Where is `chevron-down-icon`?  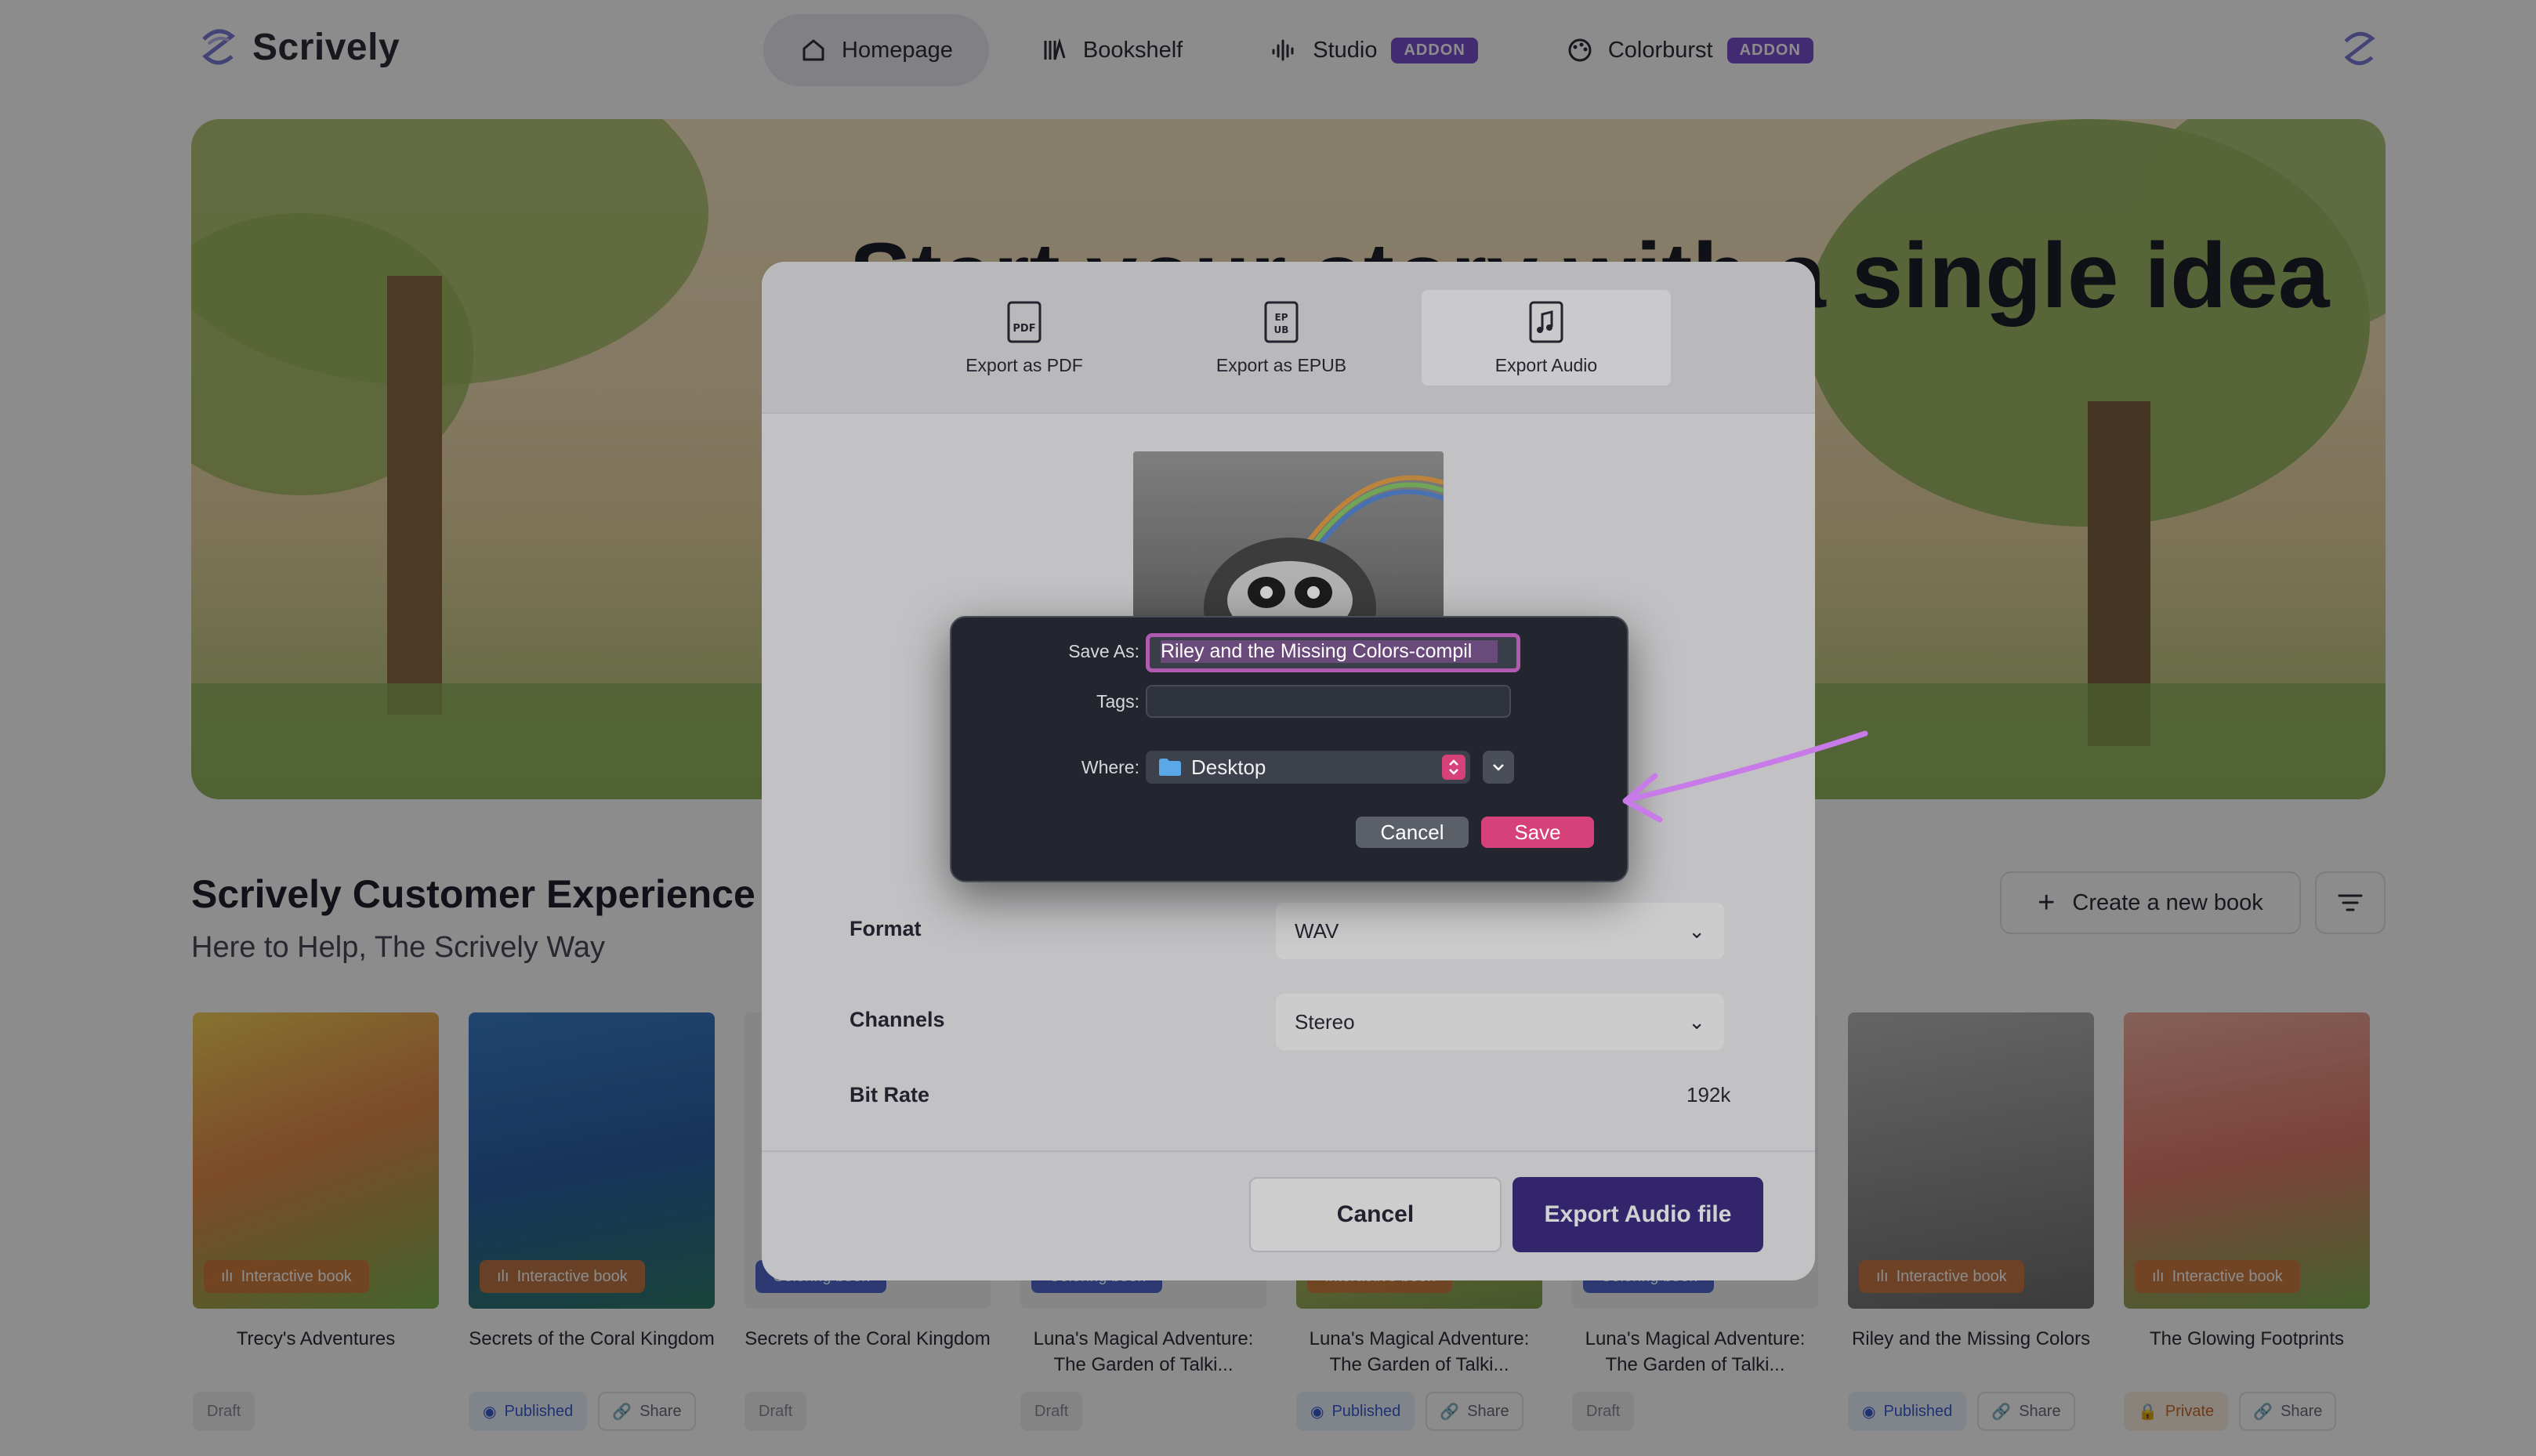 chevron-down-icon is located at coordinates (1498, 767).